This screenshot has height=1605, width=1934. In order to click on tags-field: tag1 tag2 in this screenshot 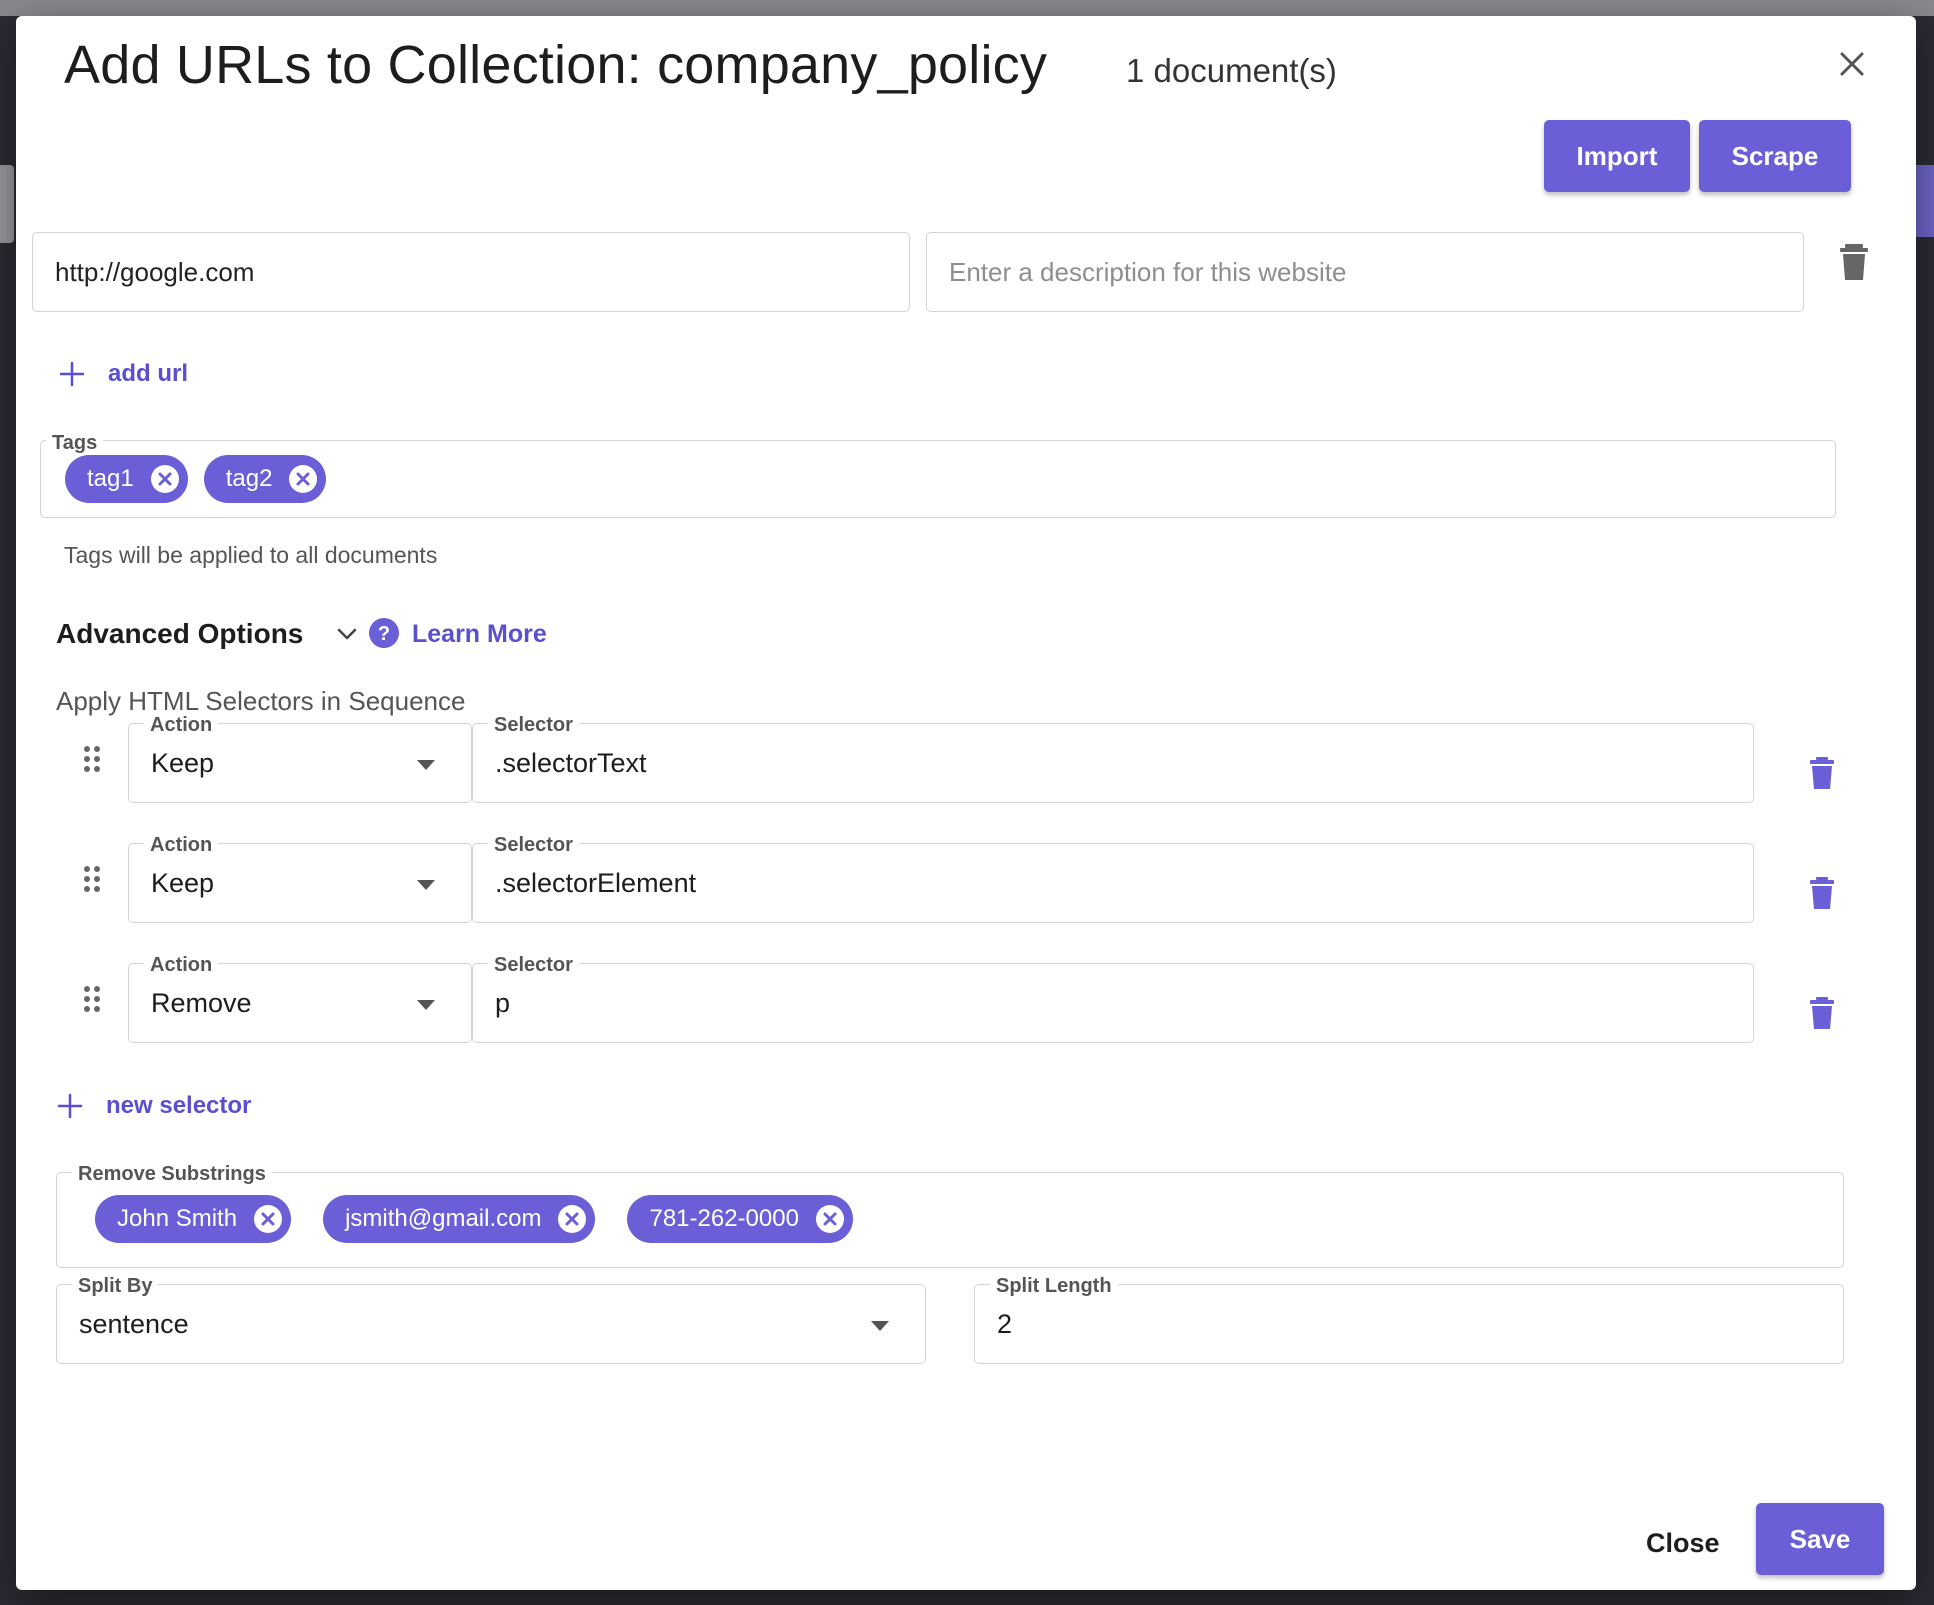, I will do `click(938, 479)`.